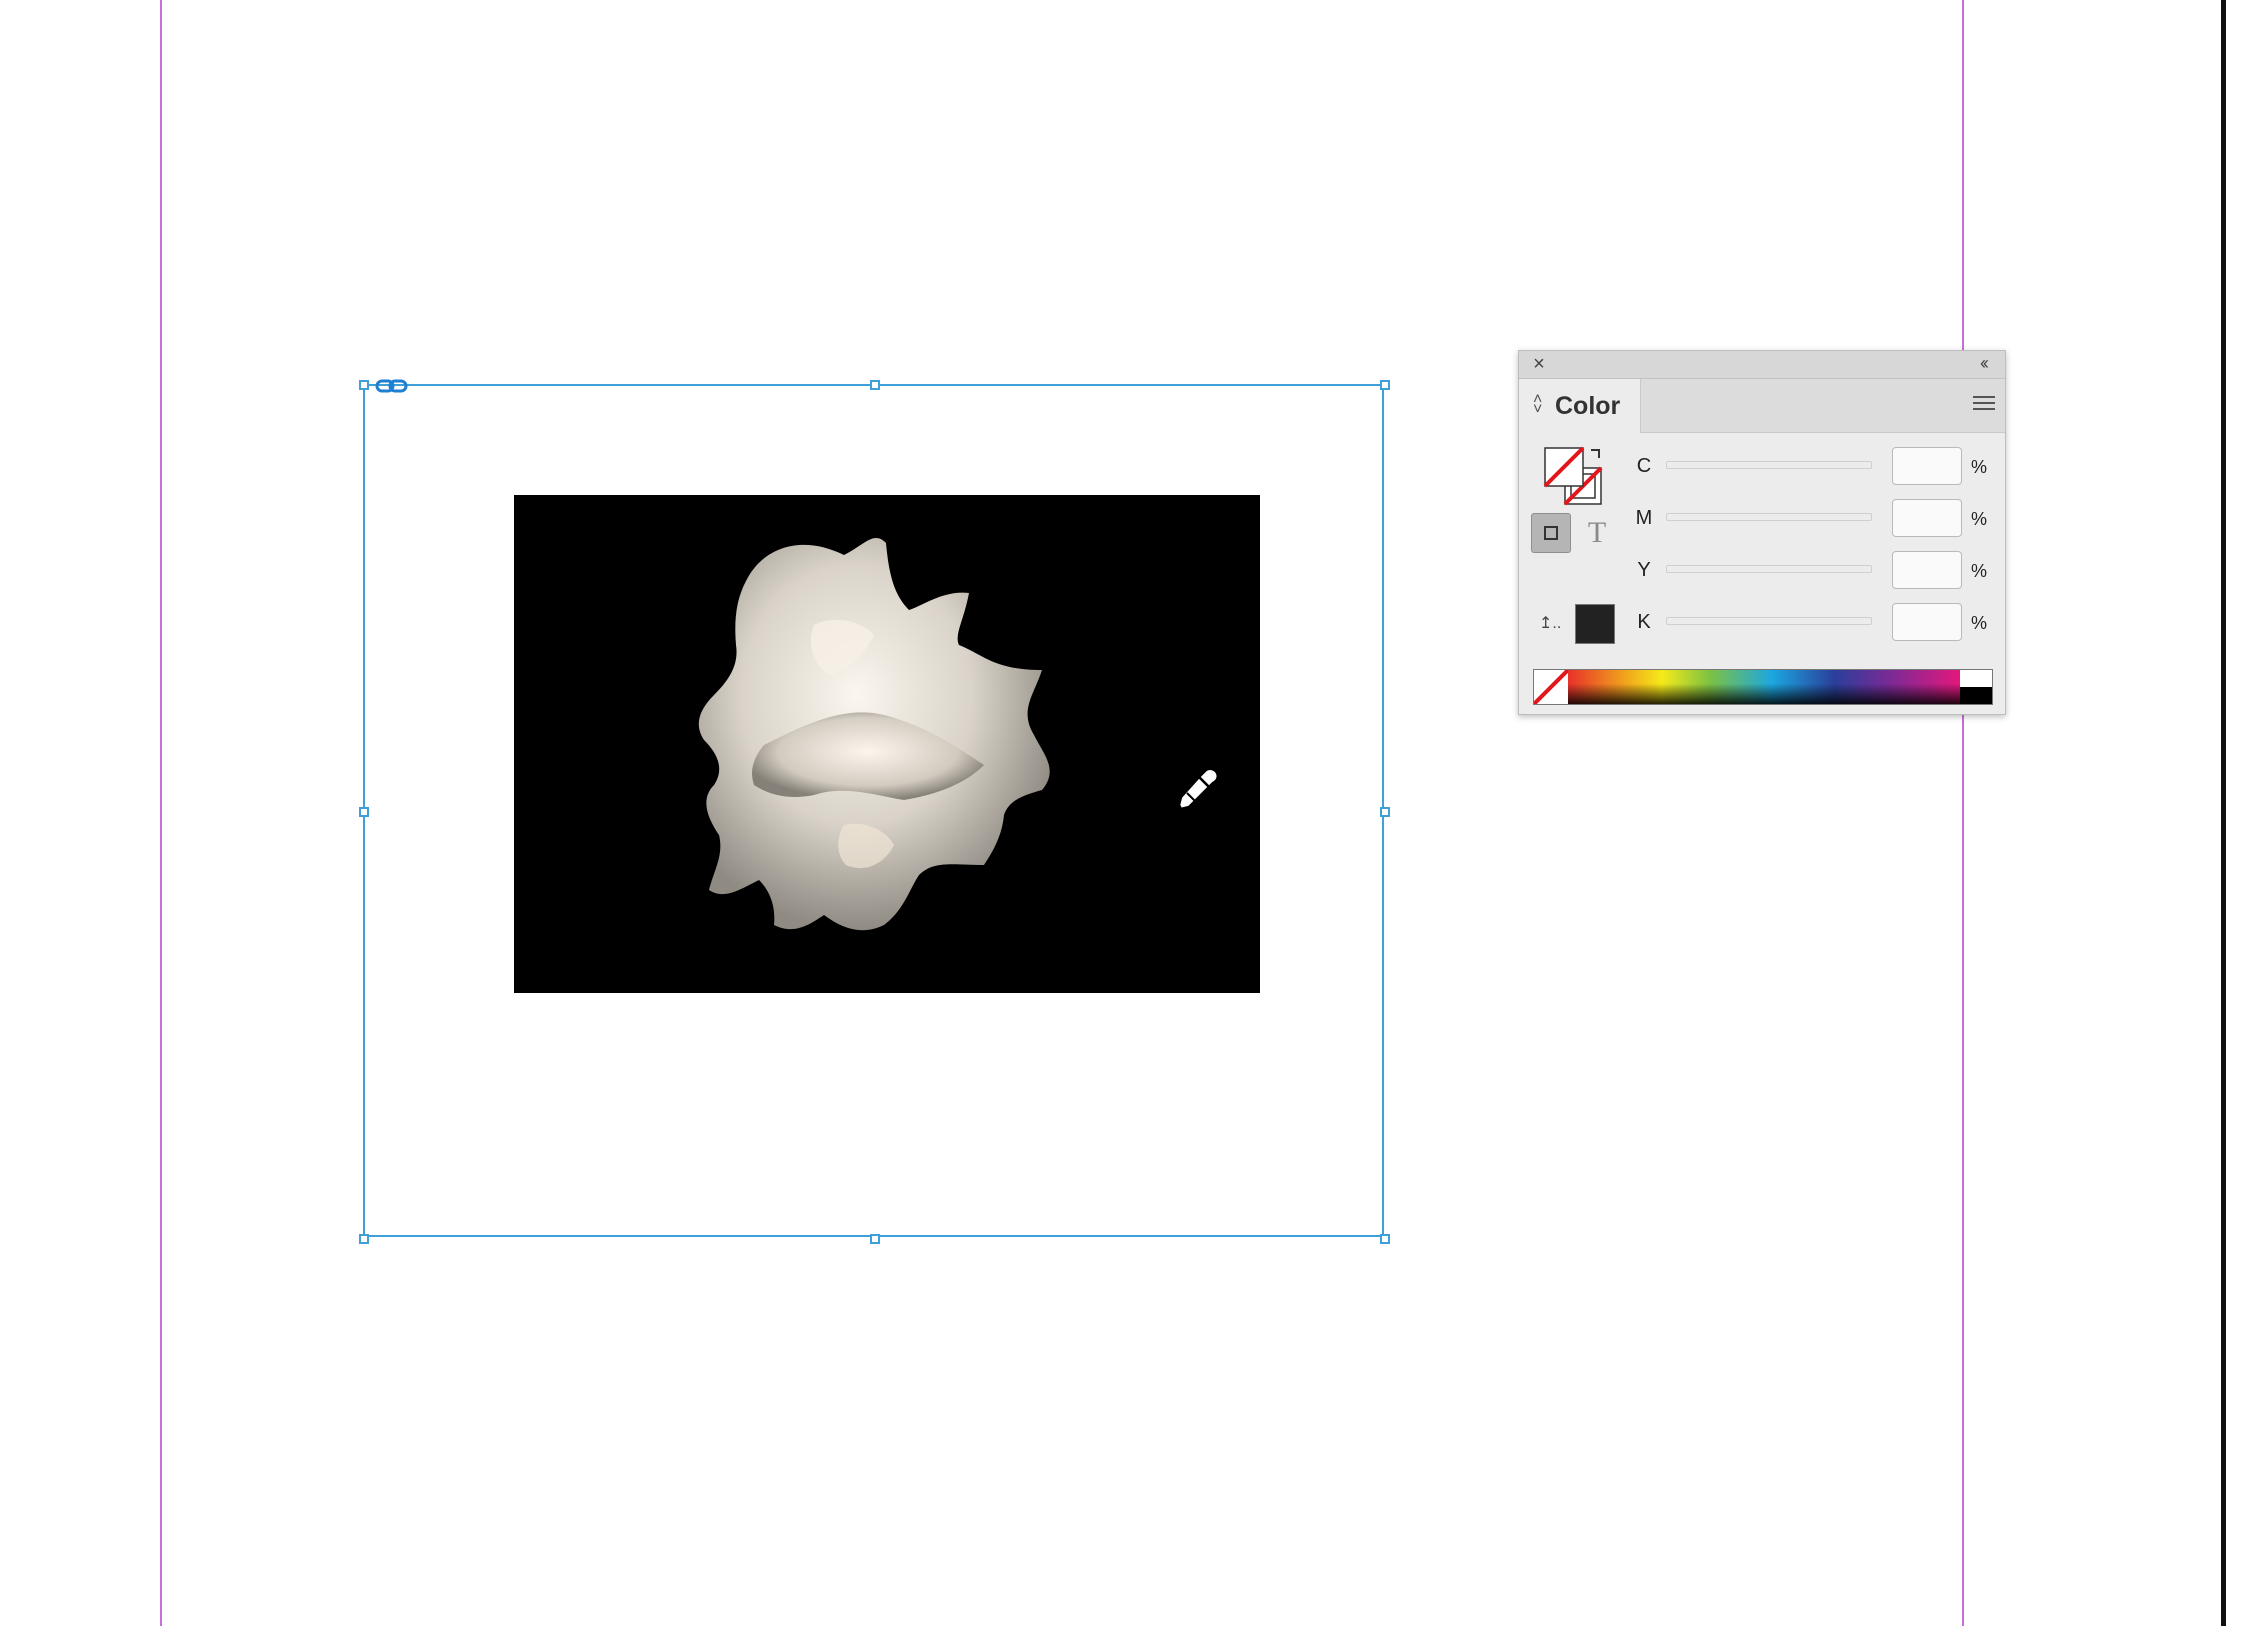 This screenshot has width=2248, height=1626. What do you see at coordinates (1644, 518) in the screenshot?
I see `channel-label: M` at bounding box center [1644, 518].